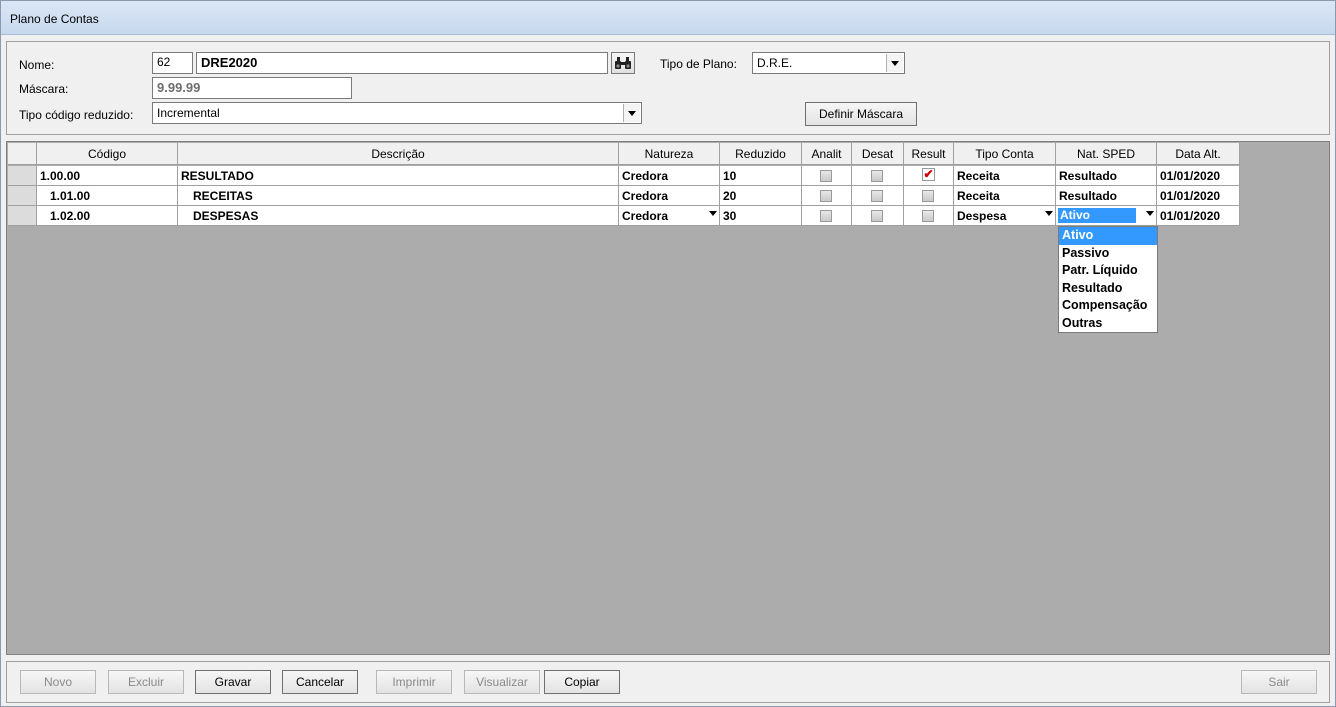 The image size is (1336, 707). Describe the element at coordinates (414, 682) in the screenshot. I see `imprimir-button: Imprimir` at that location.